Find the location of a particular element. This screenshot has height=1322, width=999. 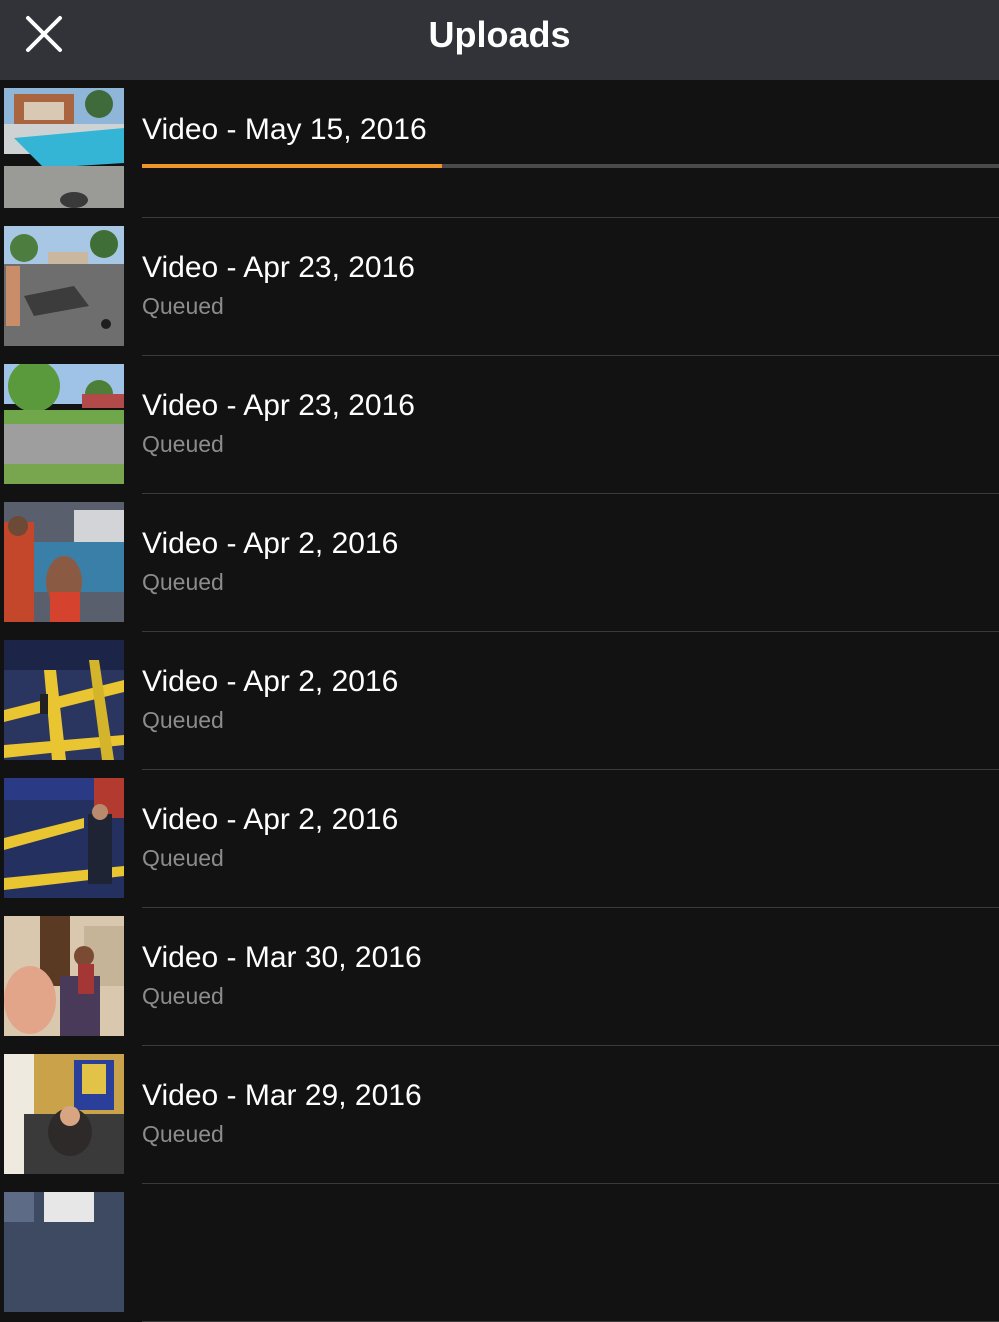

upload-row: Video - Mar 29, 2016 Queued is located at coordinates (499, 1115).